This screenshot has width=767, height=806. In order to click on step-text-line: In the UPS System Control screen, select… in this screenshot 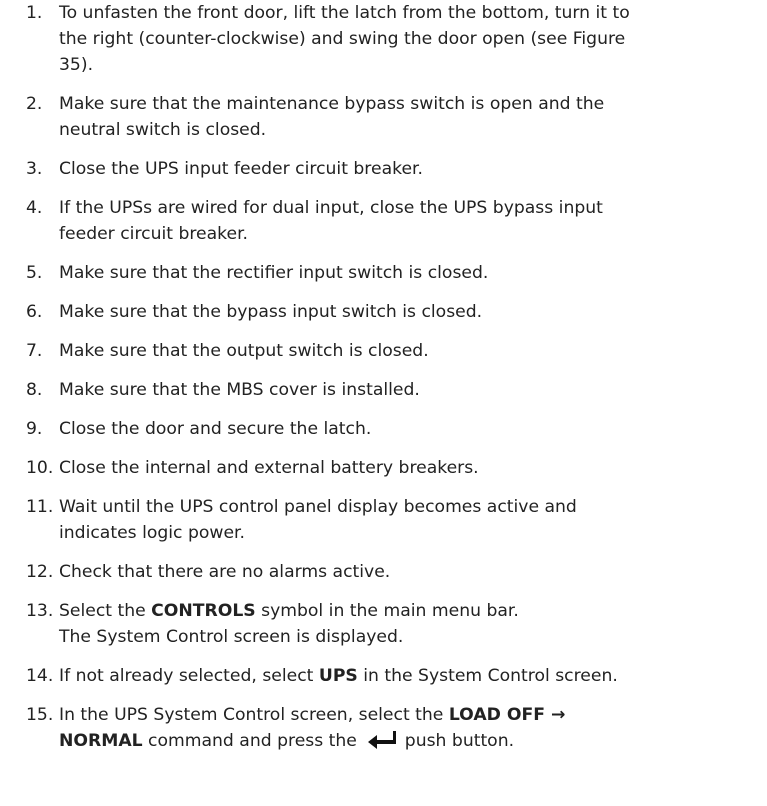, I will do `click(413, 715)`.